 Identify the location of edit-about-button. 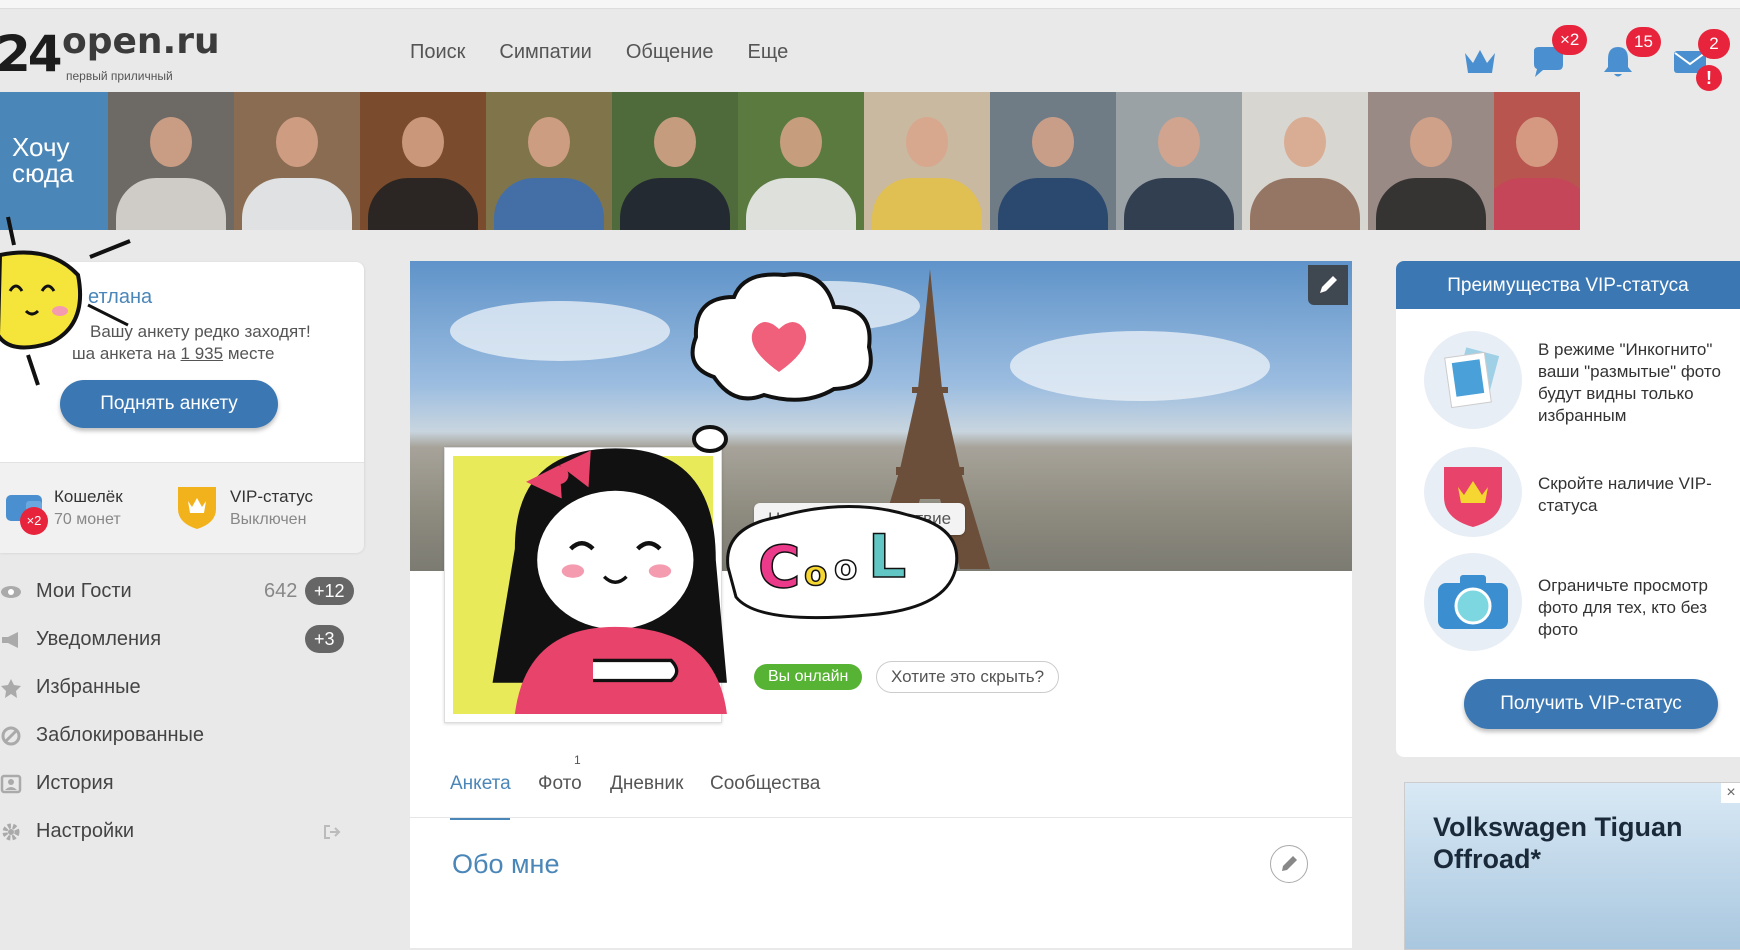
(1289, 864).